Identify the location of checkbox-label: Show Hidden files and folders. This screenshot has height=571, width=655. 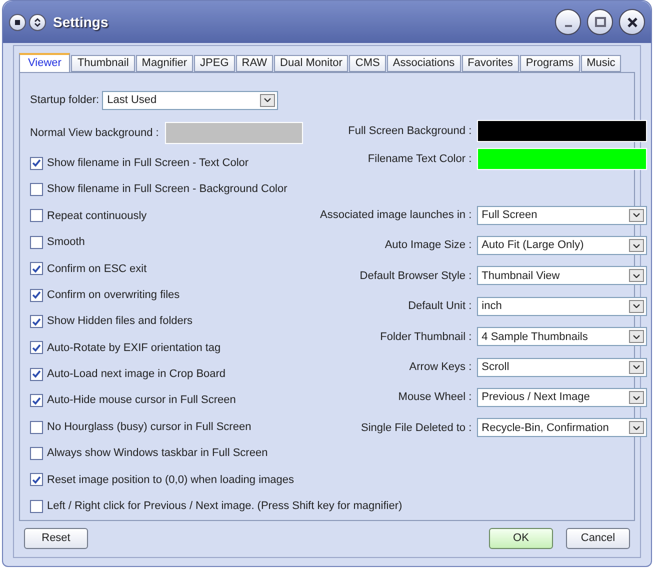
(120, 322).